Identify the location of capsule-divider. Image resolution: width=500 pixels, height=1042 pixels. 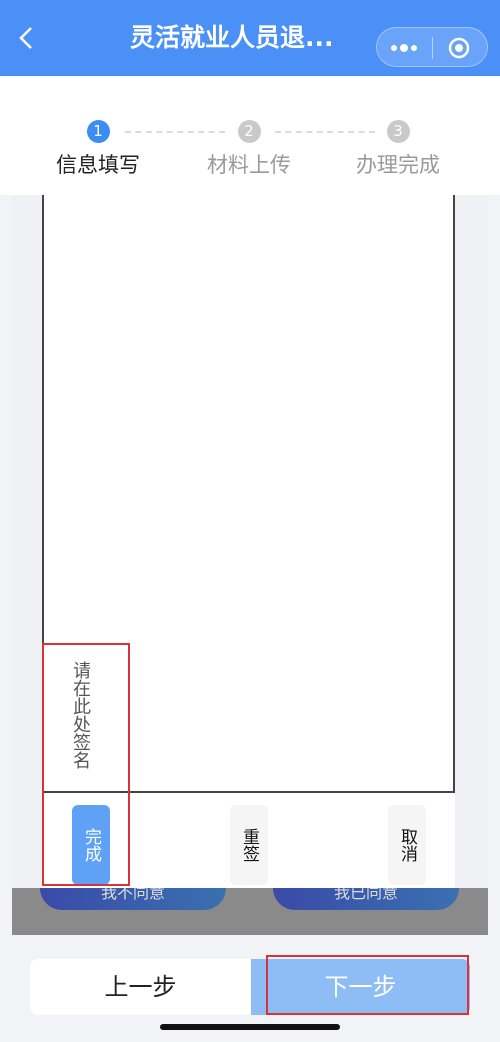
(432, 48).